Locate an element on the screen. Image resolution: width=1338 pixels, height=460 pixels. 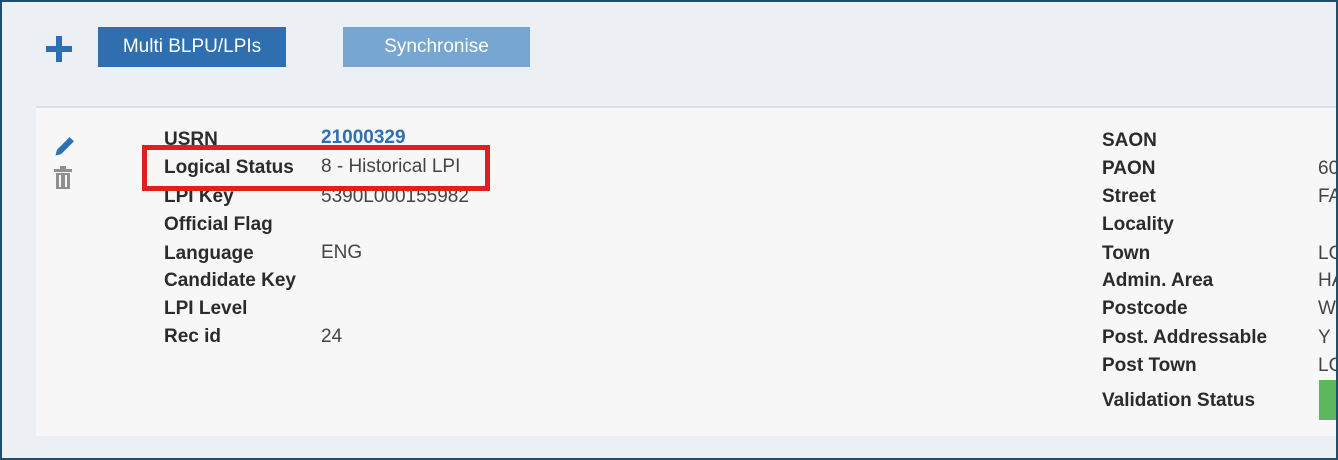
town-label: Town is located at coordinates (1126, 253).